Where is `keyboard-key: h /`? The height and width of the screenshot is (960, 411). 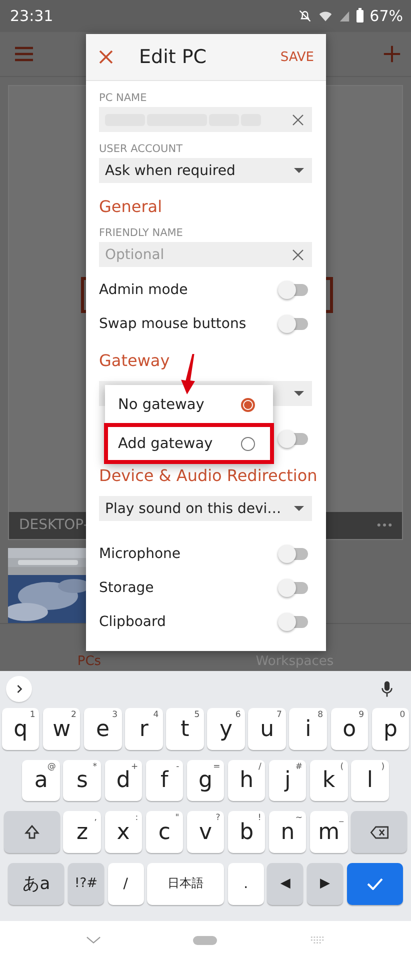
keyboard-key: h / is located at coordinates (247, 781).